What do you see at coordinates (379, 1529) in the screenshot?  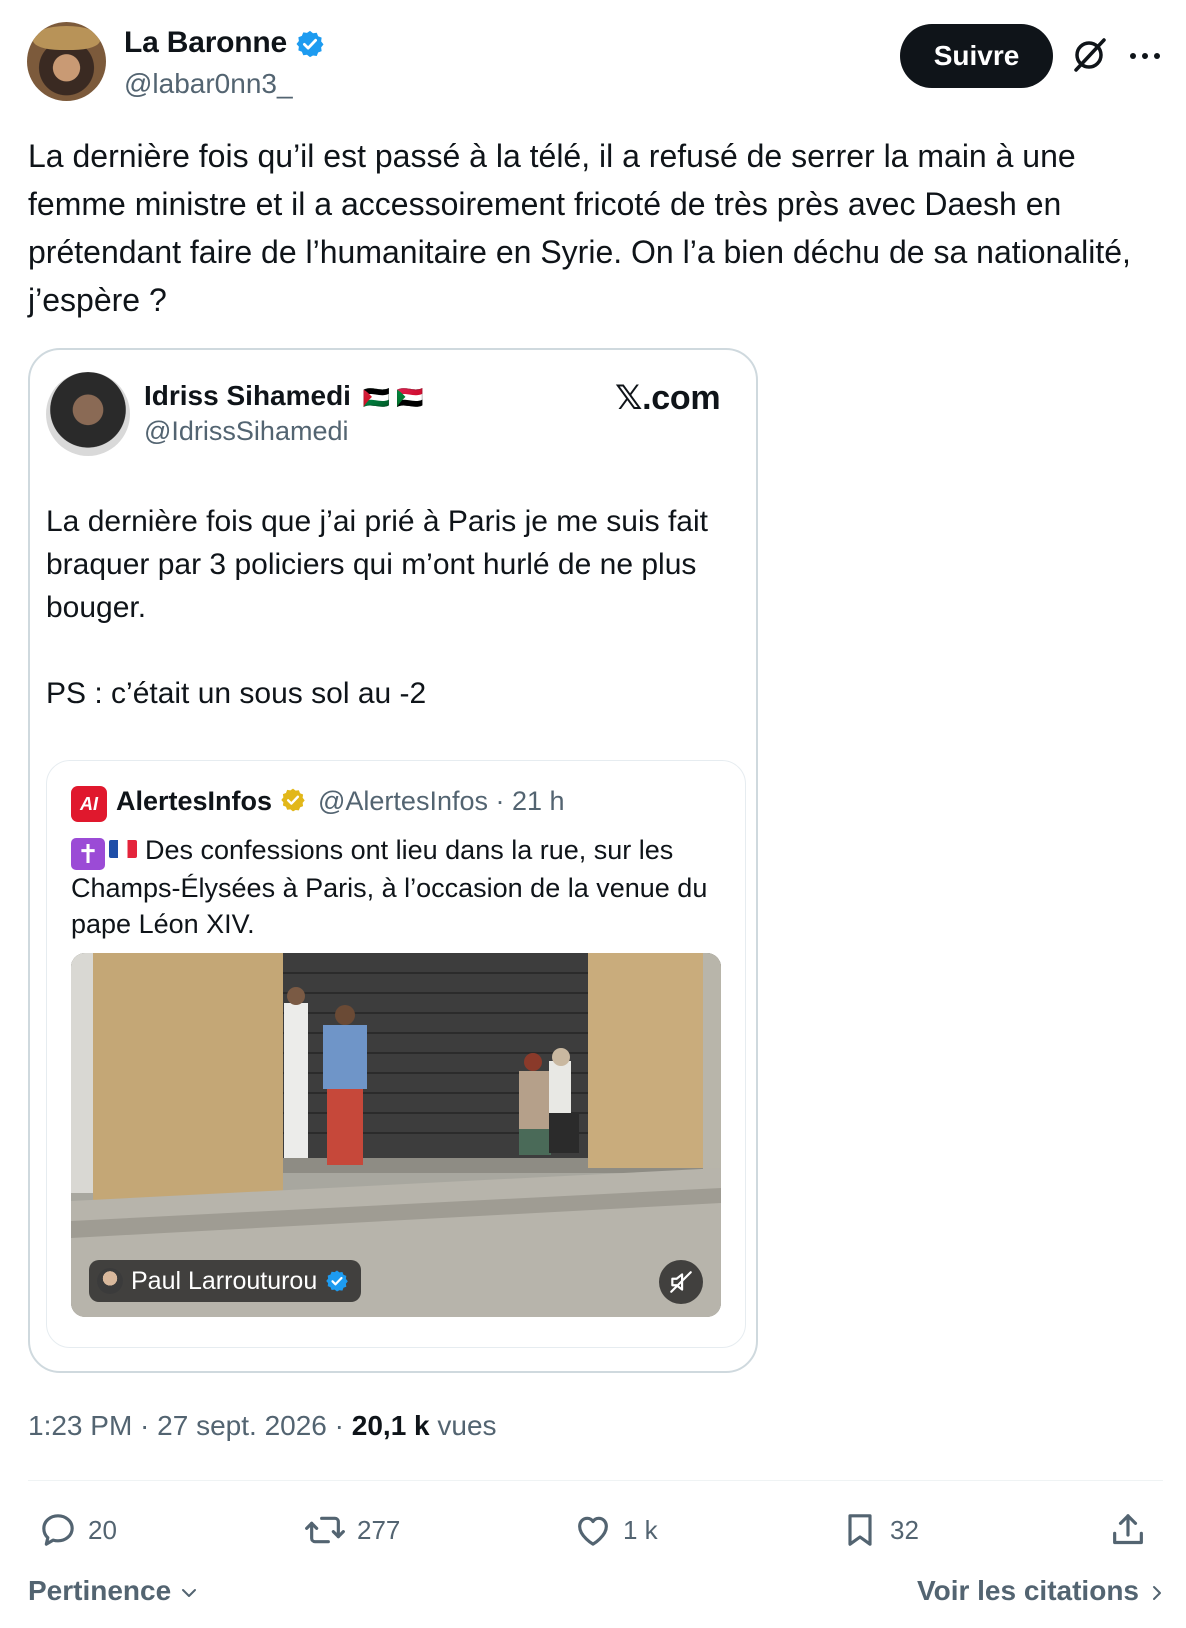 I see `repost-count: 277` at bounding box center [379, 1529].